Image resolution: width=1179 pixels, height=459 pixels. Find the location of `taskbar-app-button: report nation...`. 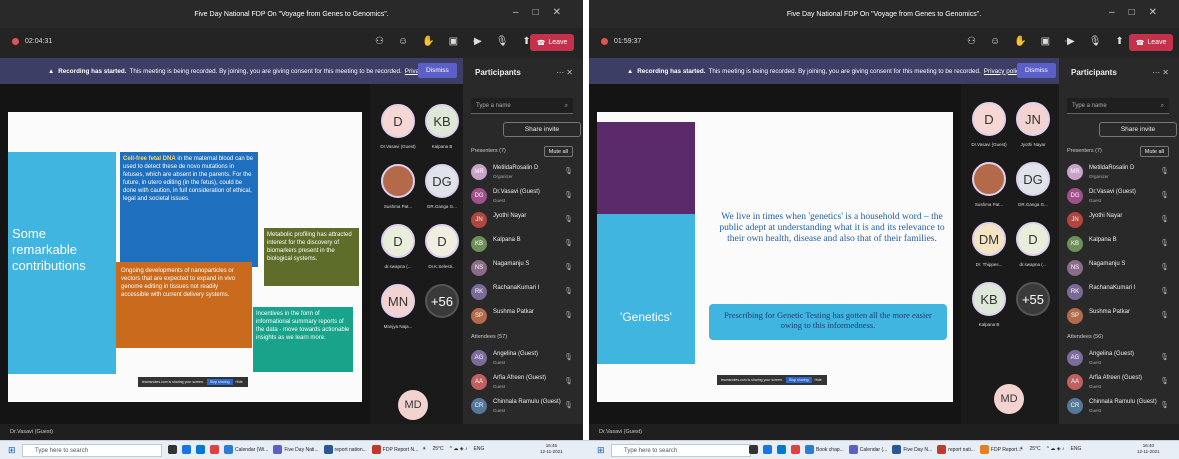

taskbar-app-button: report nation... is located at coordinates (345, 449).